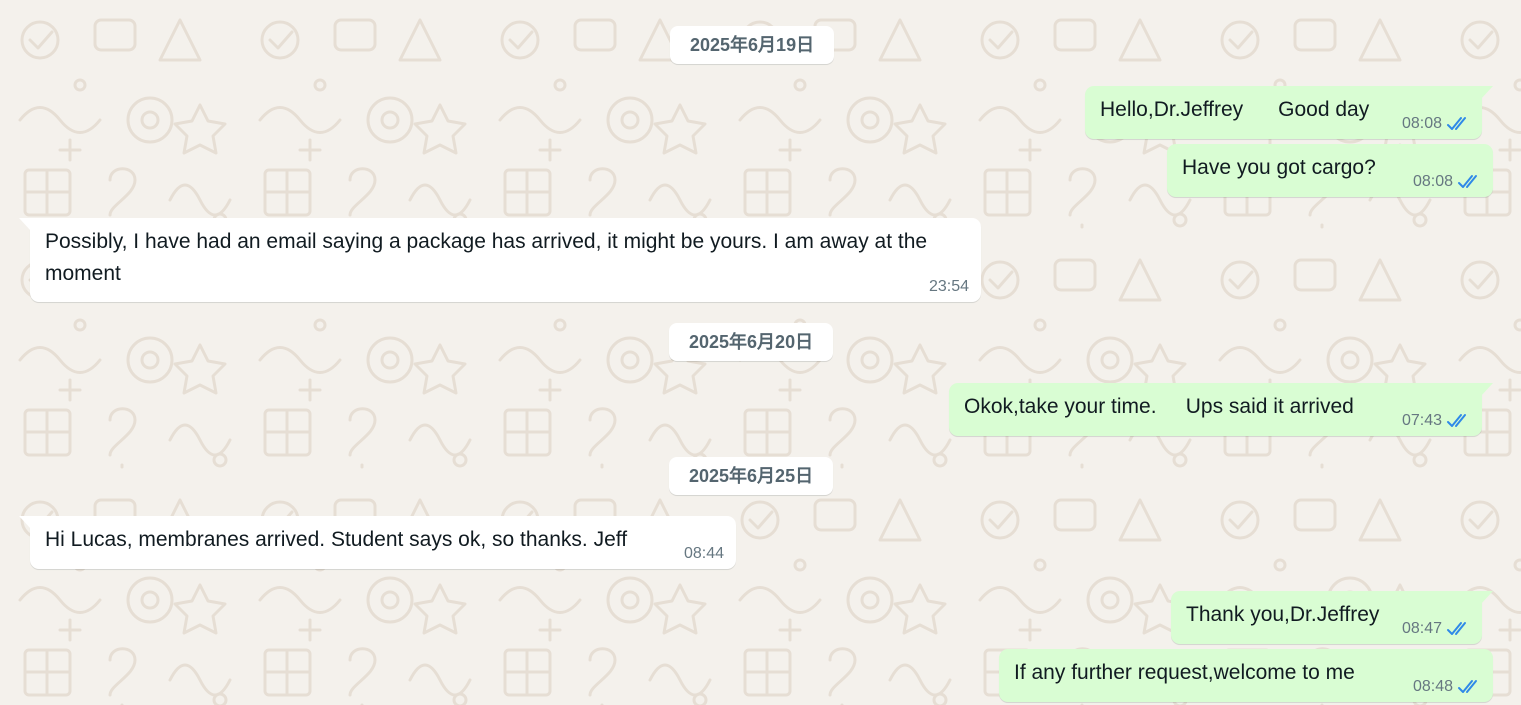 This screenshot has height=705, width=1521. I want to click on date-separator: 2025年6月20日, so click(751, 342).